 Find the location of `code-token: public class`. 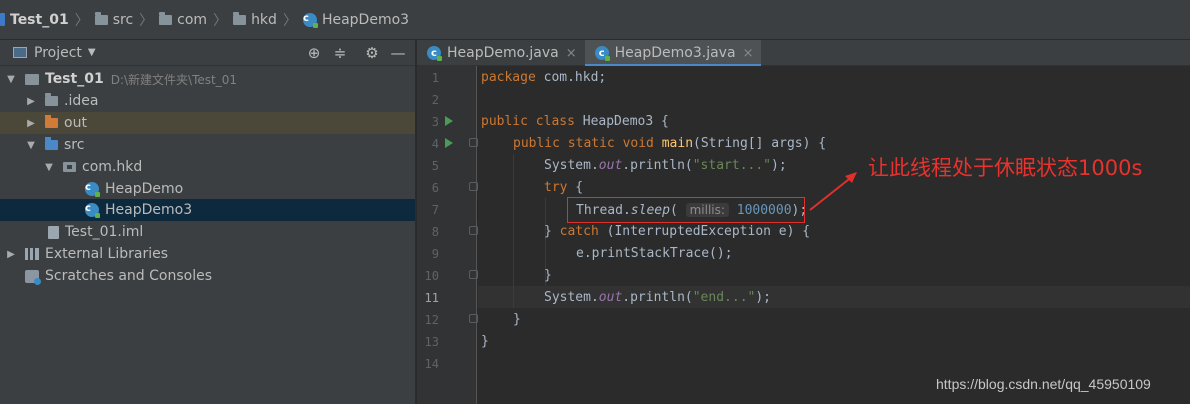

code-token: public class is located at coordinates (528, 121).